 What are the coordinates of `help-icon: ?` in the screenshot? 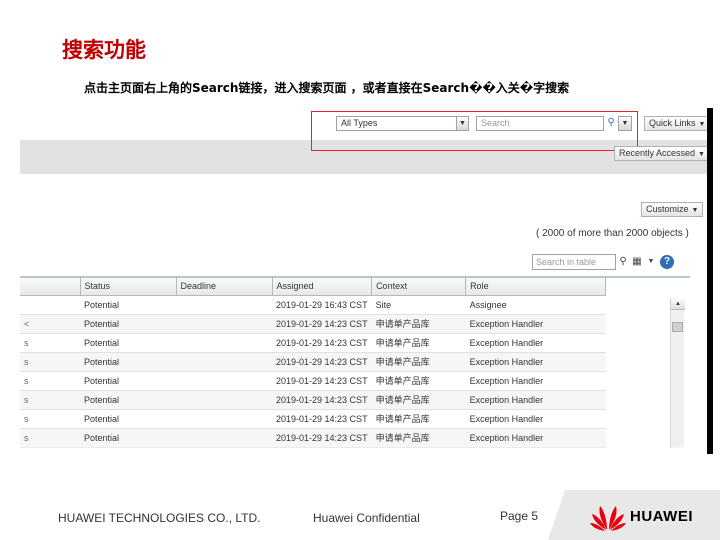 It's located at (667, 262).